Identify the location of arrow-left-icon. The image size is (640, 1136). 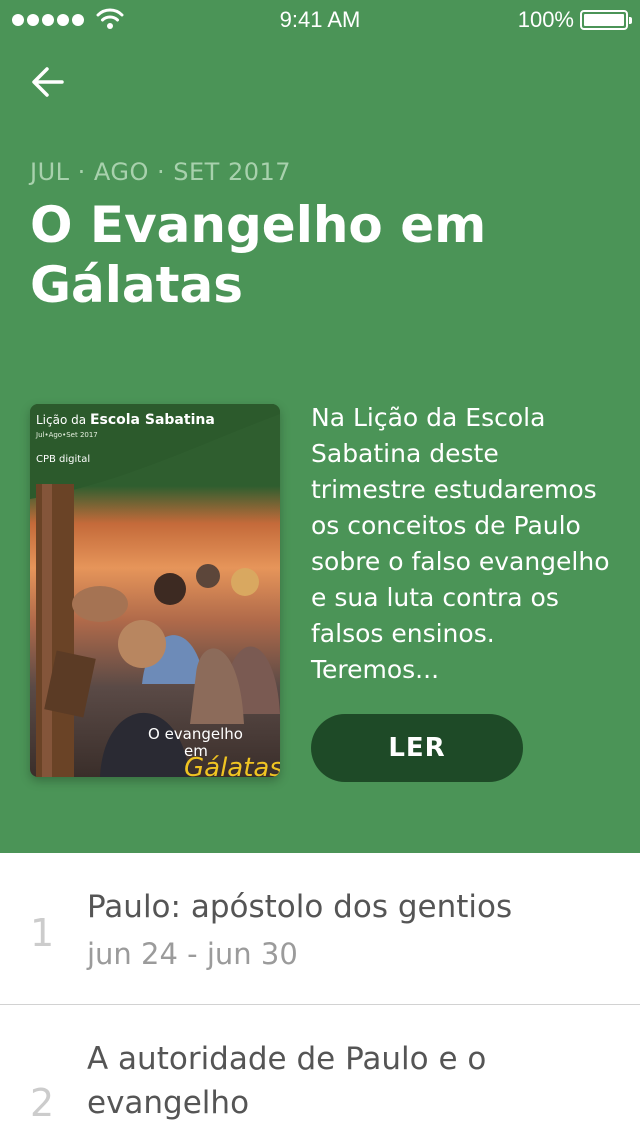
(48, 82).